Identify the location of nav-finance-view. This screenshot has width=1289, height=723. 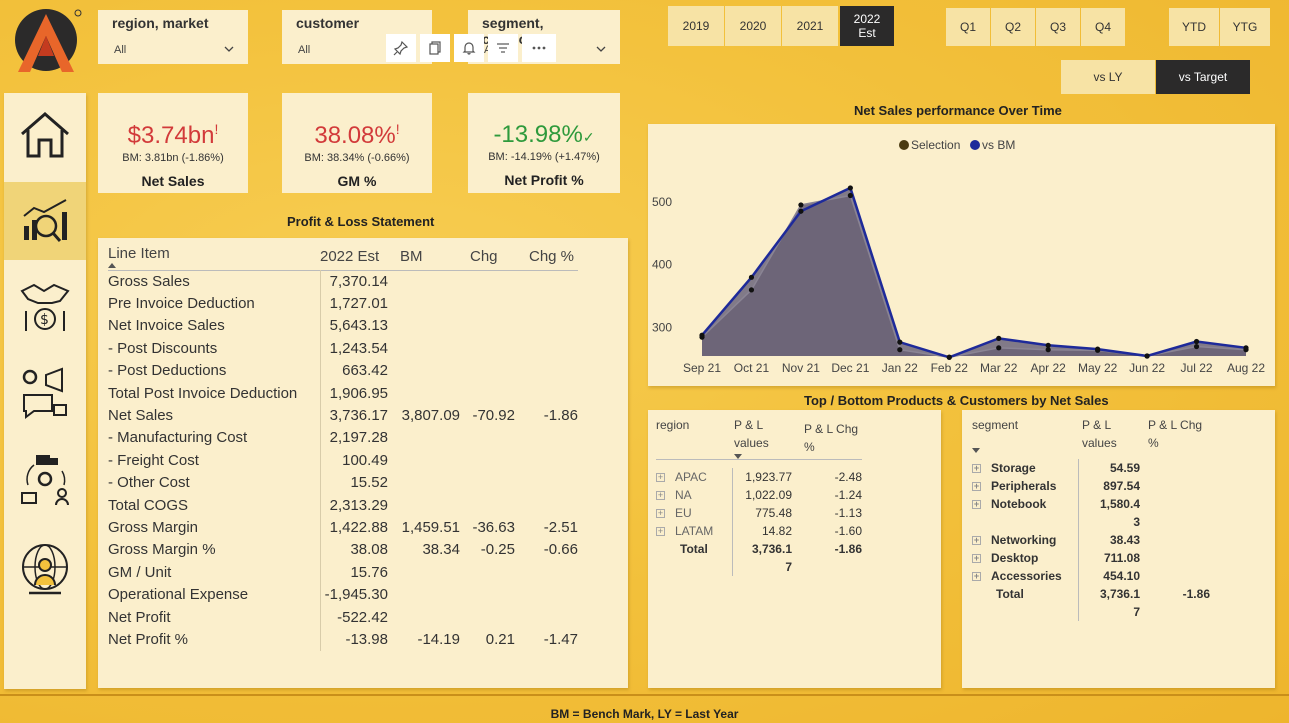
(45, 221).